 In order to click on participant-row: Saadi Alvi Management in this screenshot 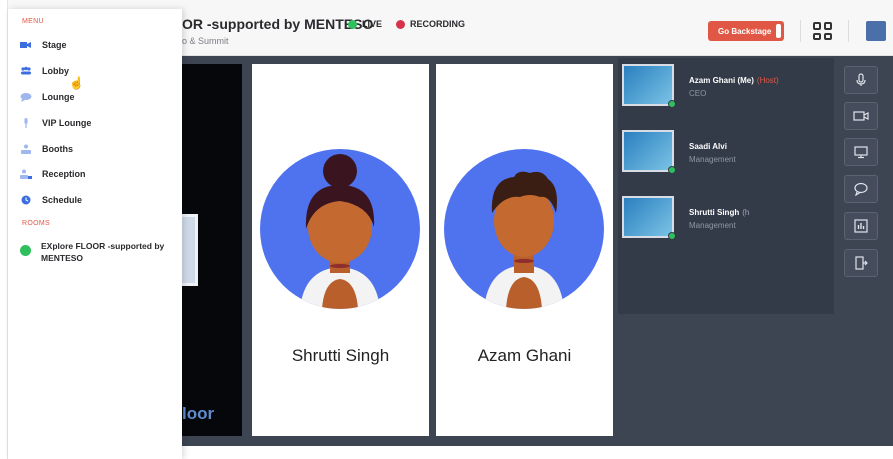, I will do `click(726, 152)`.